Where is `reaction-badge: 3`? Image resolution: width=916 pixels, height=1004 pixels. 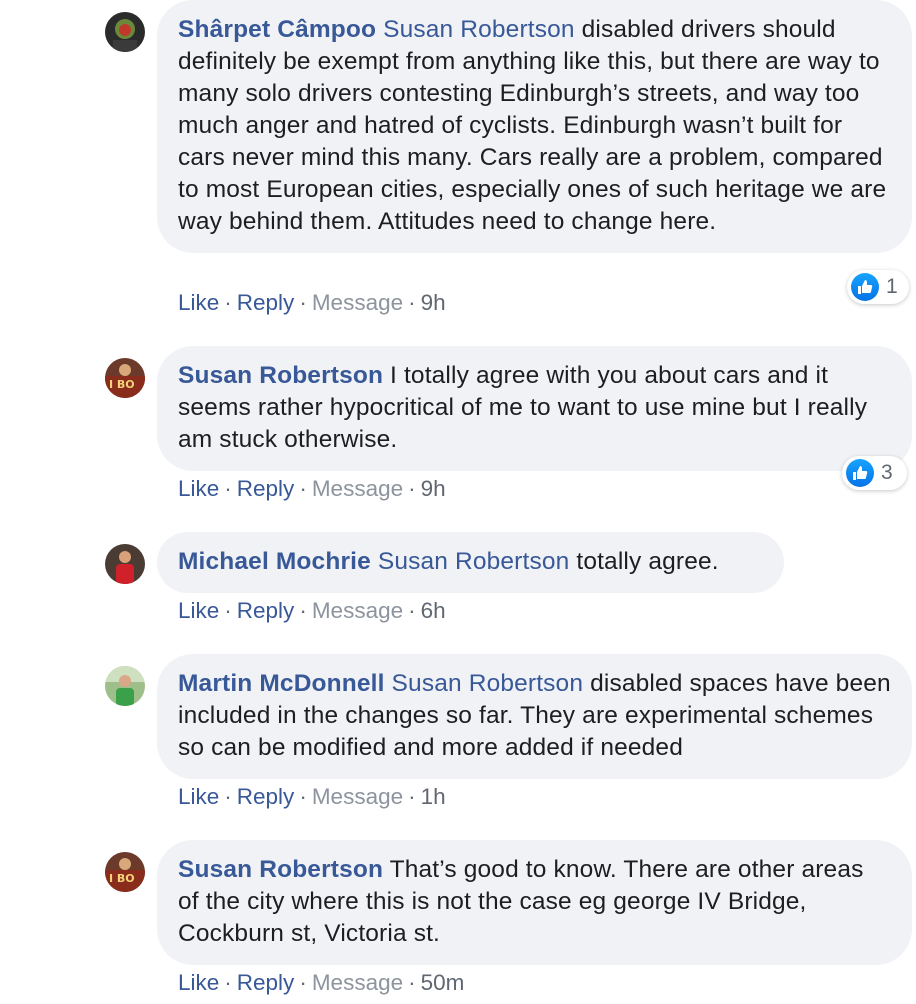 reaction-badge: 3 is located at coordinates (874, 473).